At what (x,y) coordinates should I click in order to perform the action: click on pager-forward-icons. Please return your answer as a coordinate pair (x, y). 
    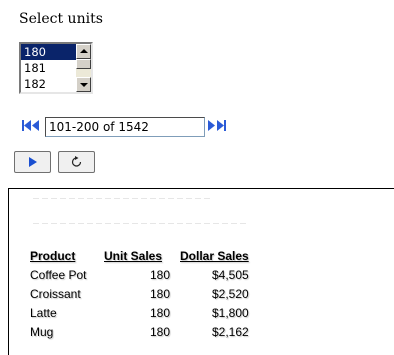
    Looking at the image, I should click on (217, 125).